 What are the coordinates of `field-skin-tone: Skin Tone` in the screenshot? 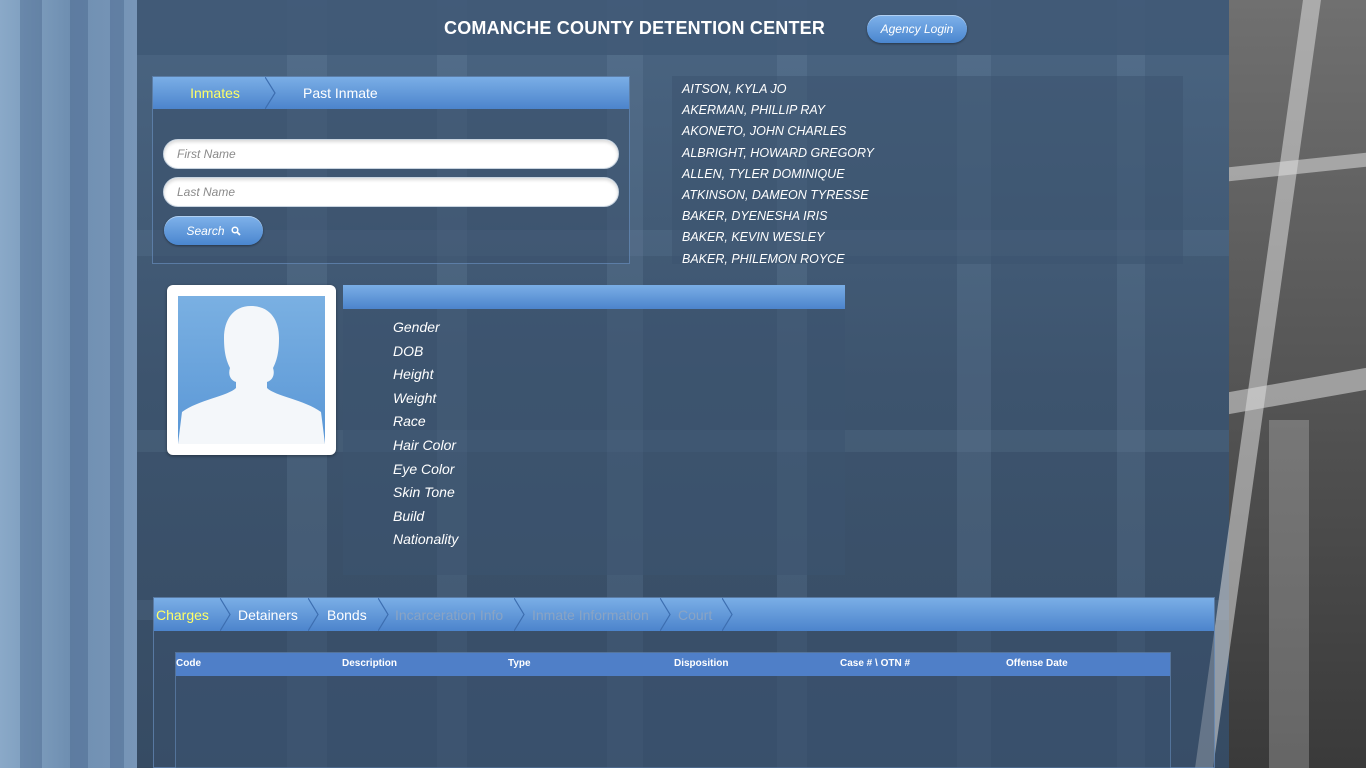 It's located at (424, 492).